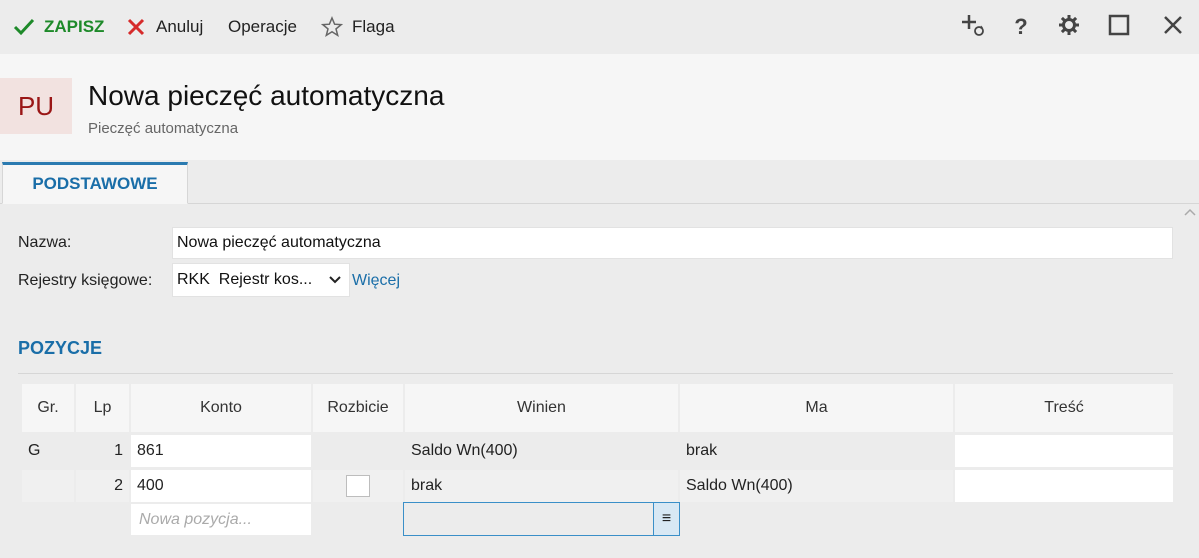  I want to click on more-link: Więcej, so click(376, 281).